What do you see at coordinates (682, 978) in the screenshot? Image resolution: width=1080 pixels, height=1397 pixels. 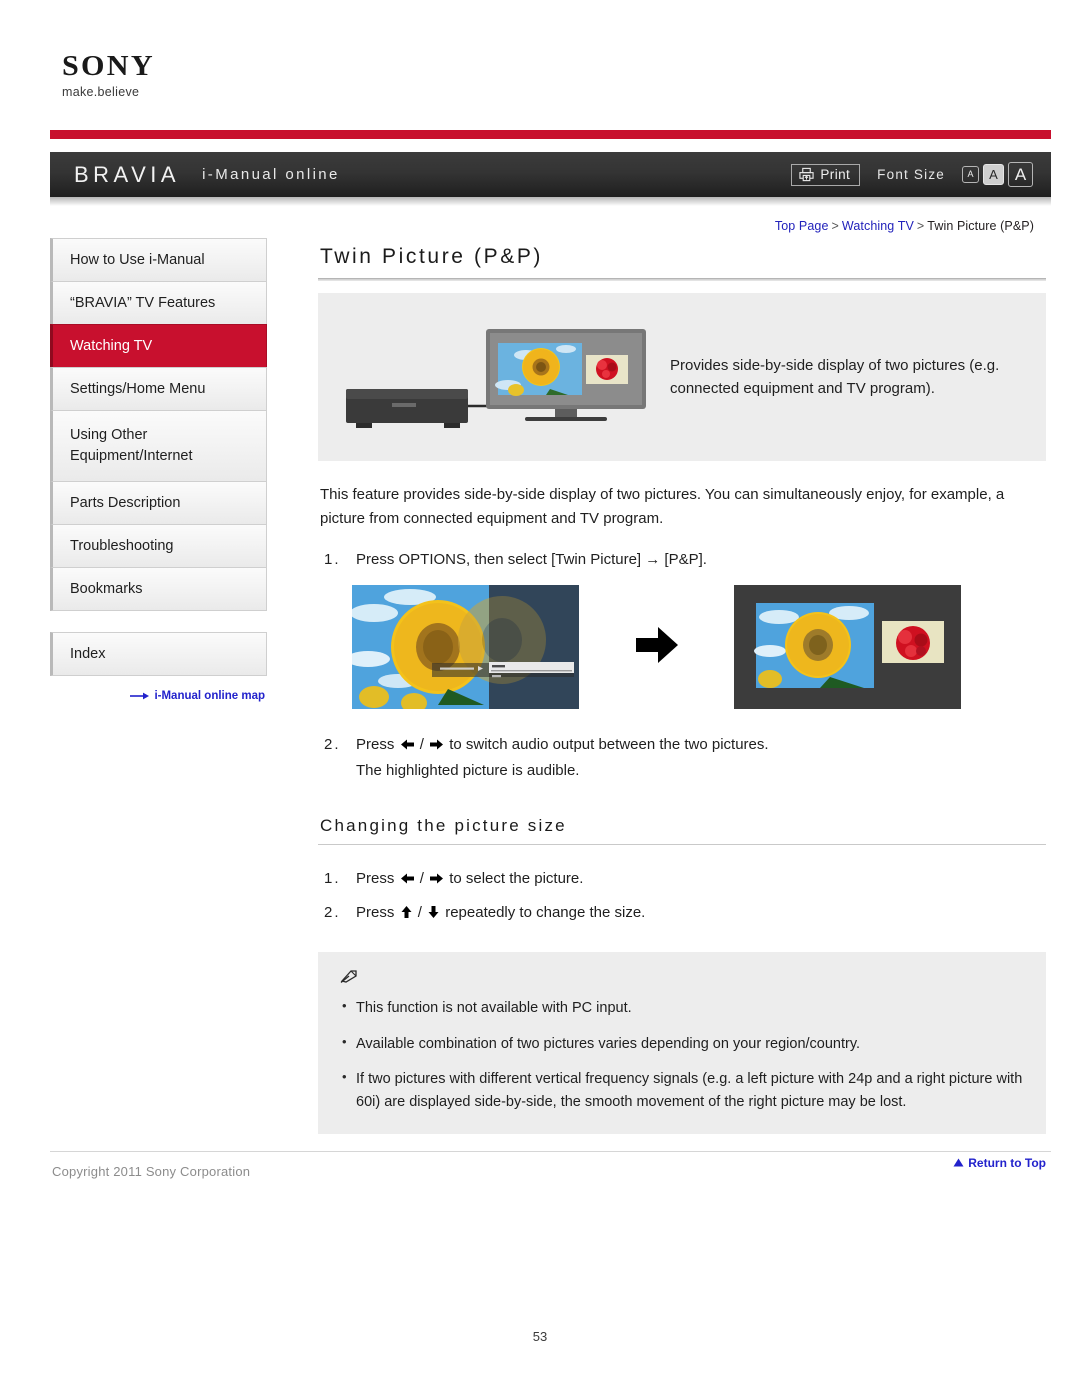 I see `note-pencil-icon` at bounding box center [682, 978].